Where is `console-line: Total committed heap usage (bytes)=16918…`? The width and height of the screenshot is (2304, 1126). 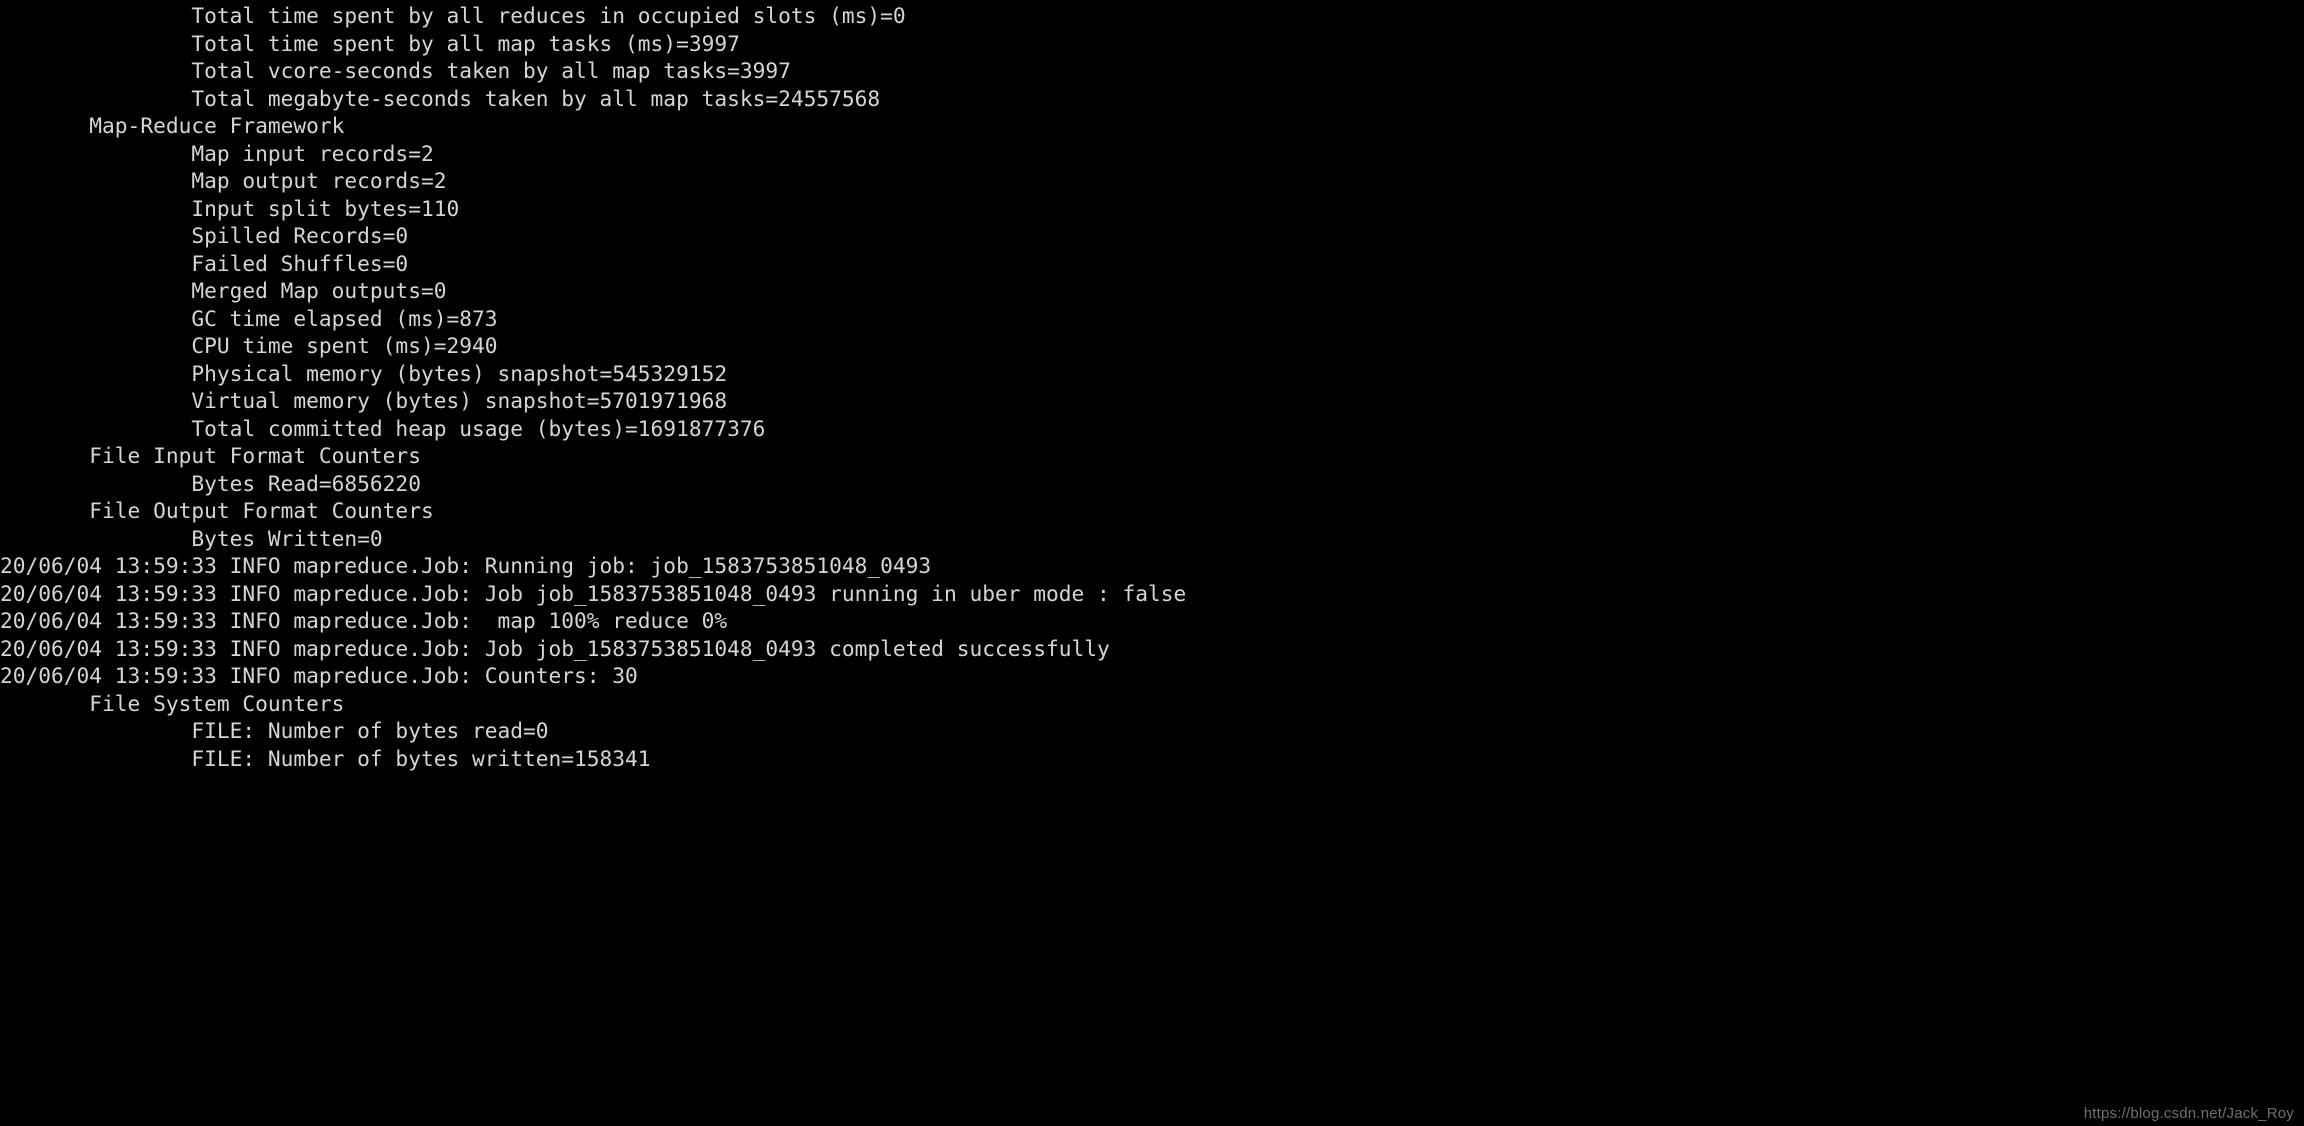
console-line: Total committed heap usage (bytes)=16918… is located at coordinates (383, 428).